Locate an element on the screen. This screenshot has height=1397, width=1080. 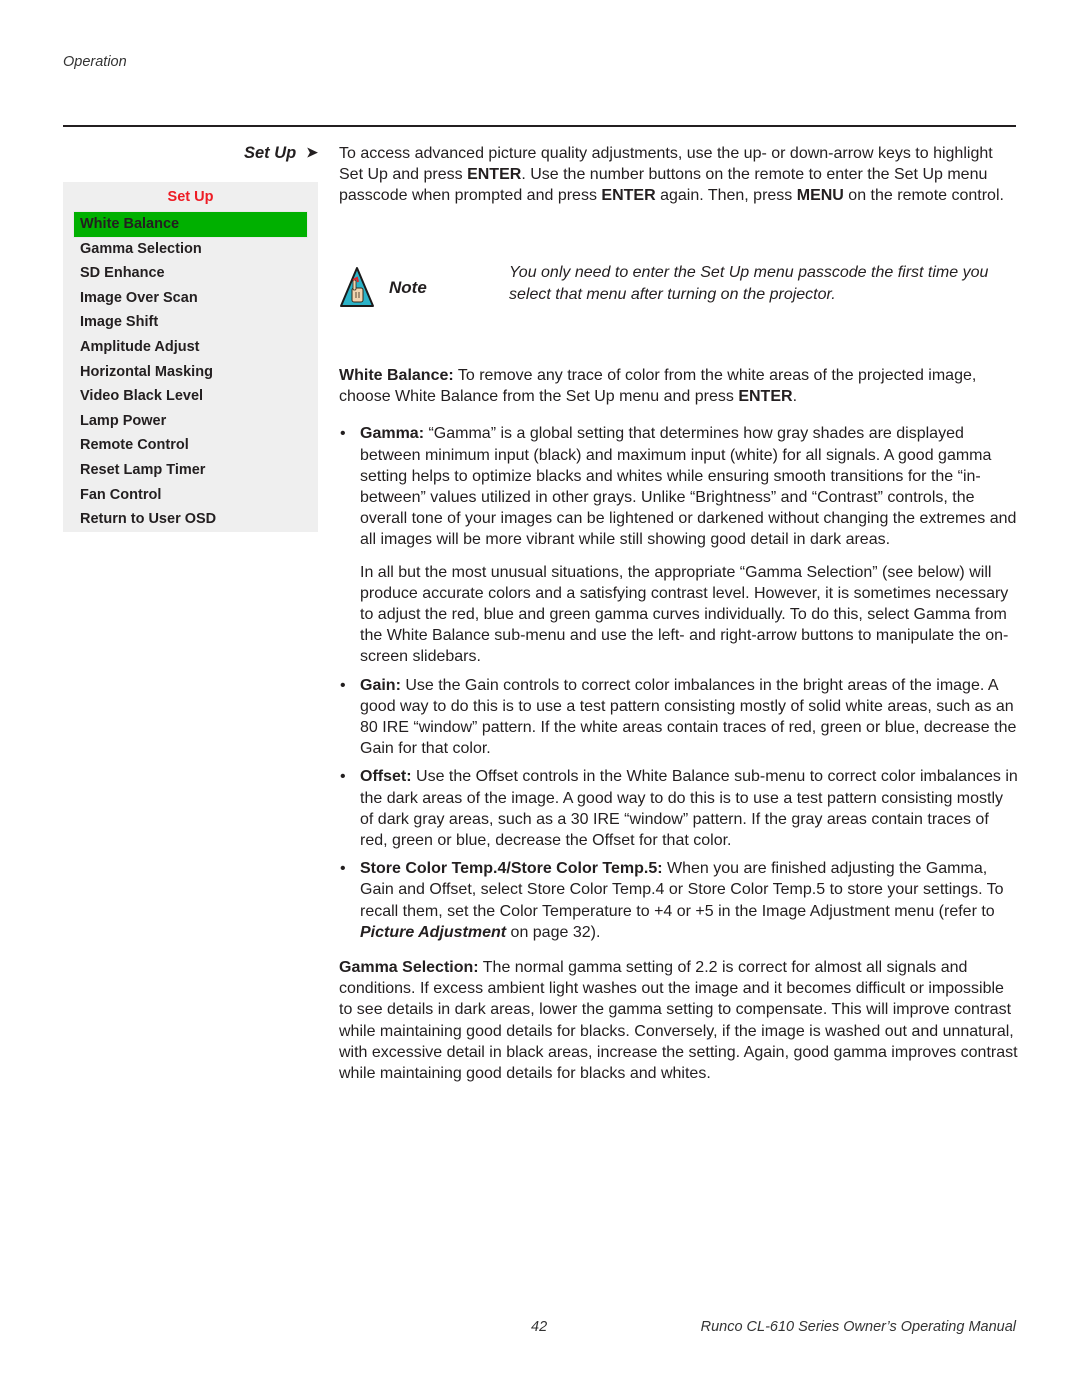
store-color-temp-text: on page 32). is located at coordinates (553, 932).